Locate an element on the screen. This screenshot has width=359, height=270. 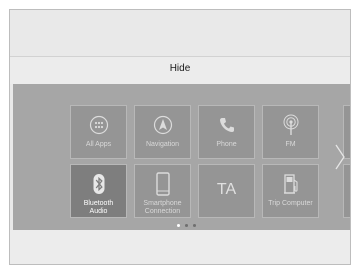
fm-radio-icon is located at coordinates (291, 125).